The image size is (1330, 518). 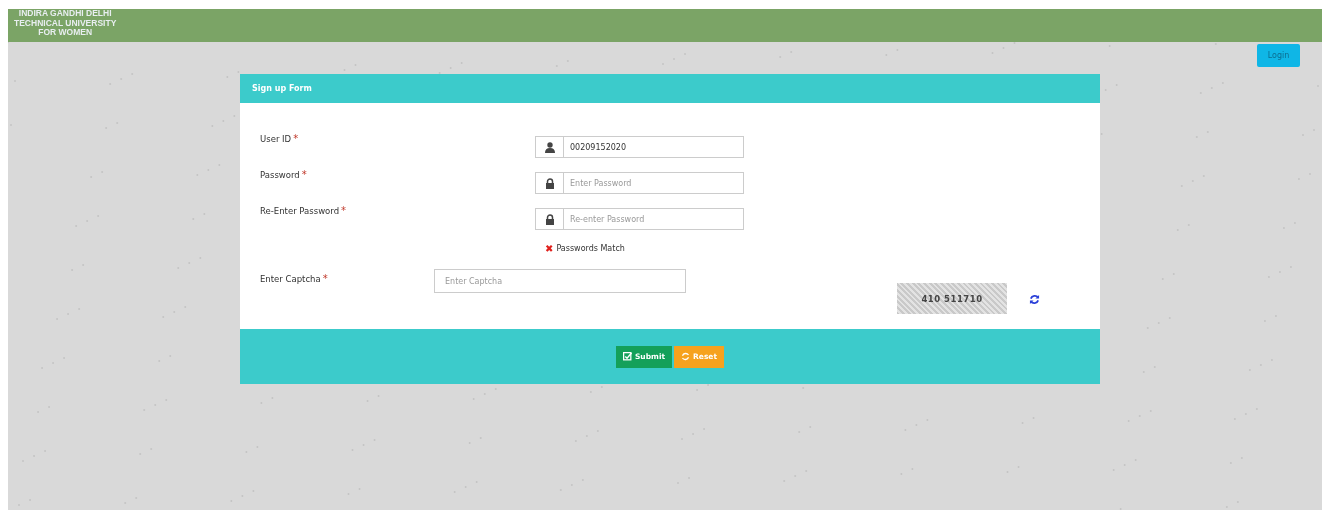 I want to click on cross-mark: ✖, so click(x=549, y=248).